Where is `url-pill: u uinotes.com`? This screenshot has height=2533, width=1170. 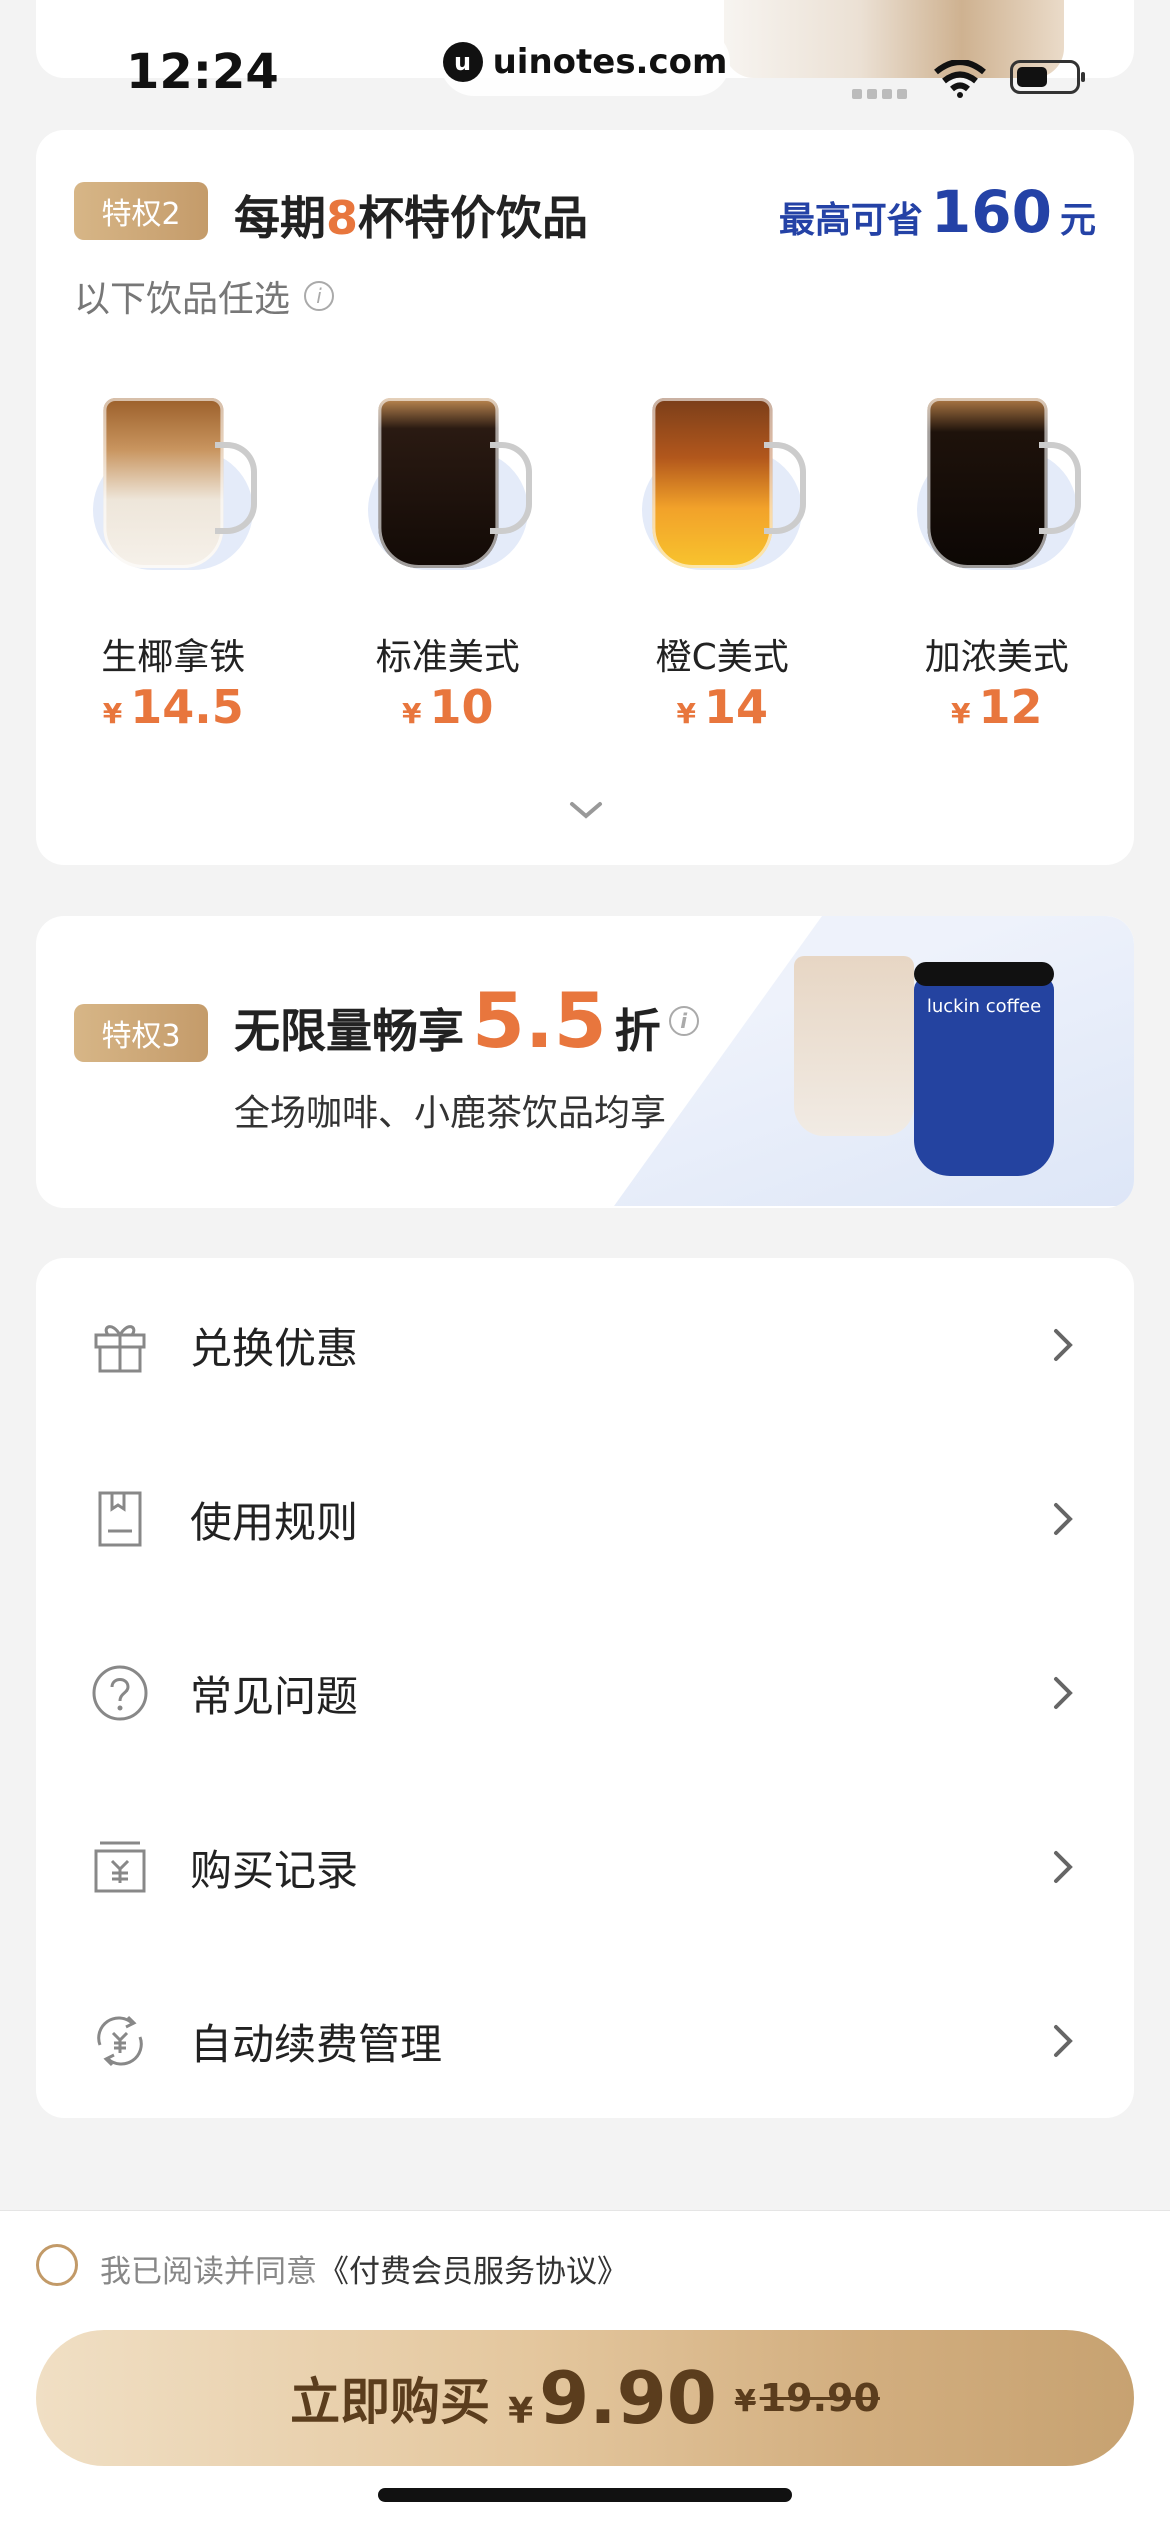
url-pill: u uinotes.com is located at coordinates (585, 62).